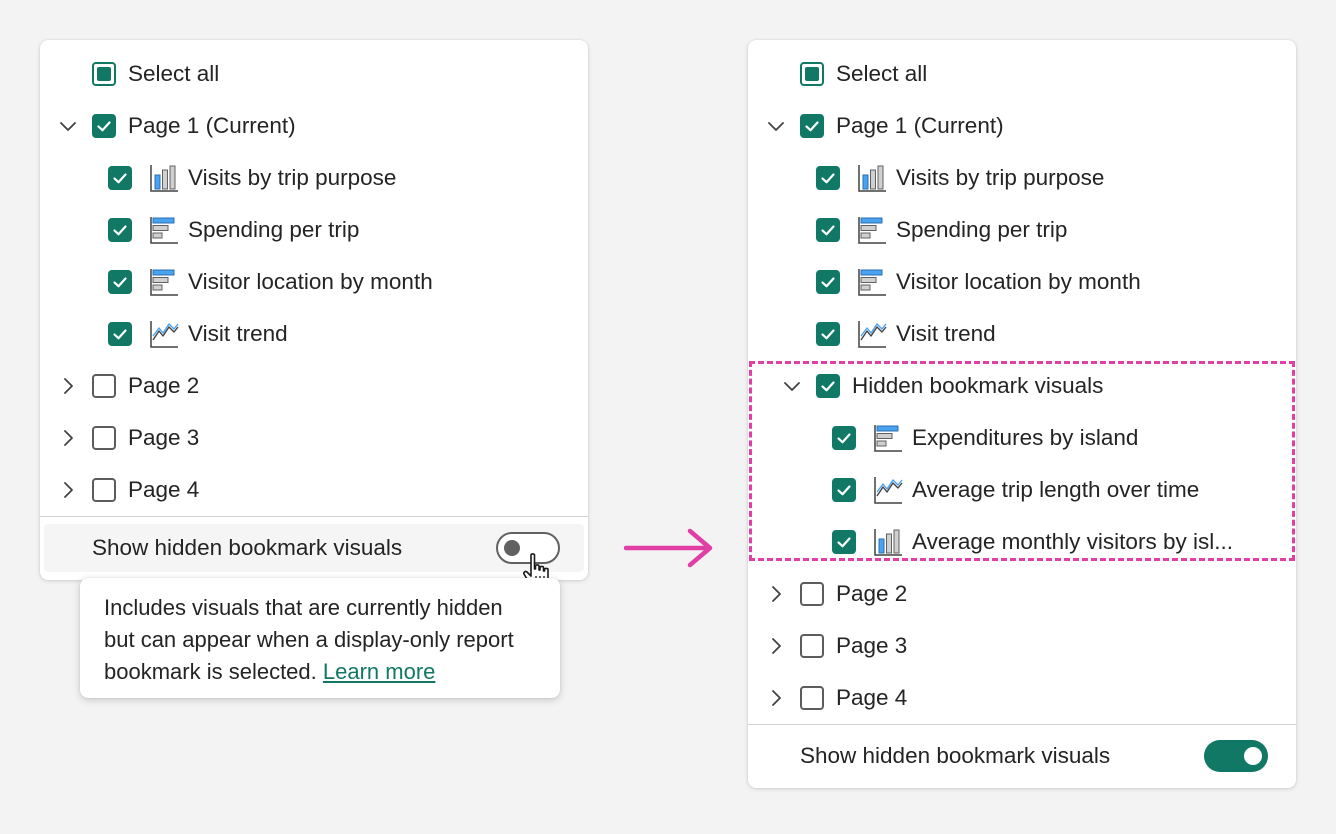 The height and width of the screenshot is (834, 1336). I want to click on hidden-visual-label: Expenditures by island, so click(1025, 437).